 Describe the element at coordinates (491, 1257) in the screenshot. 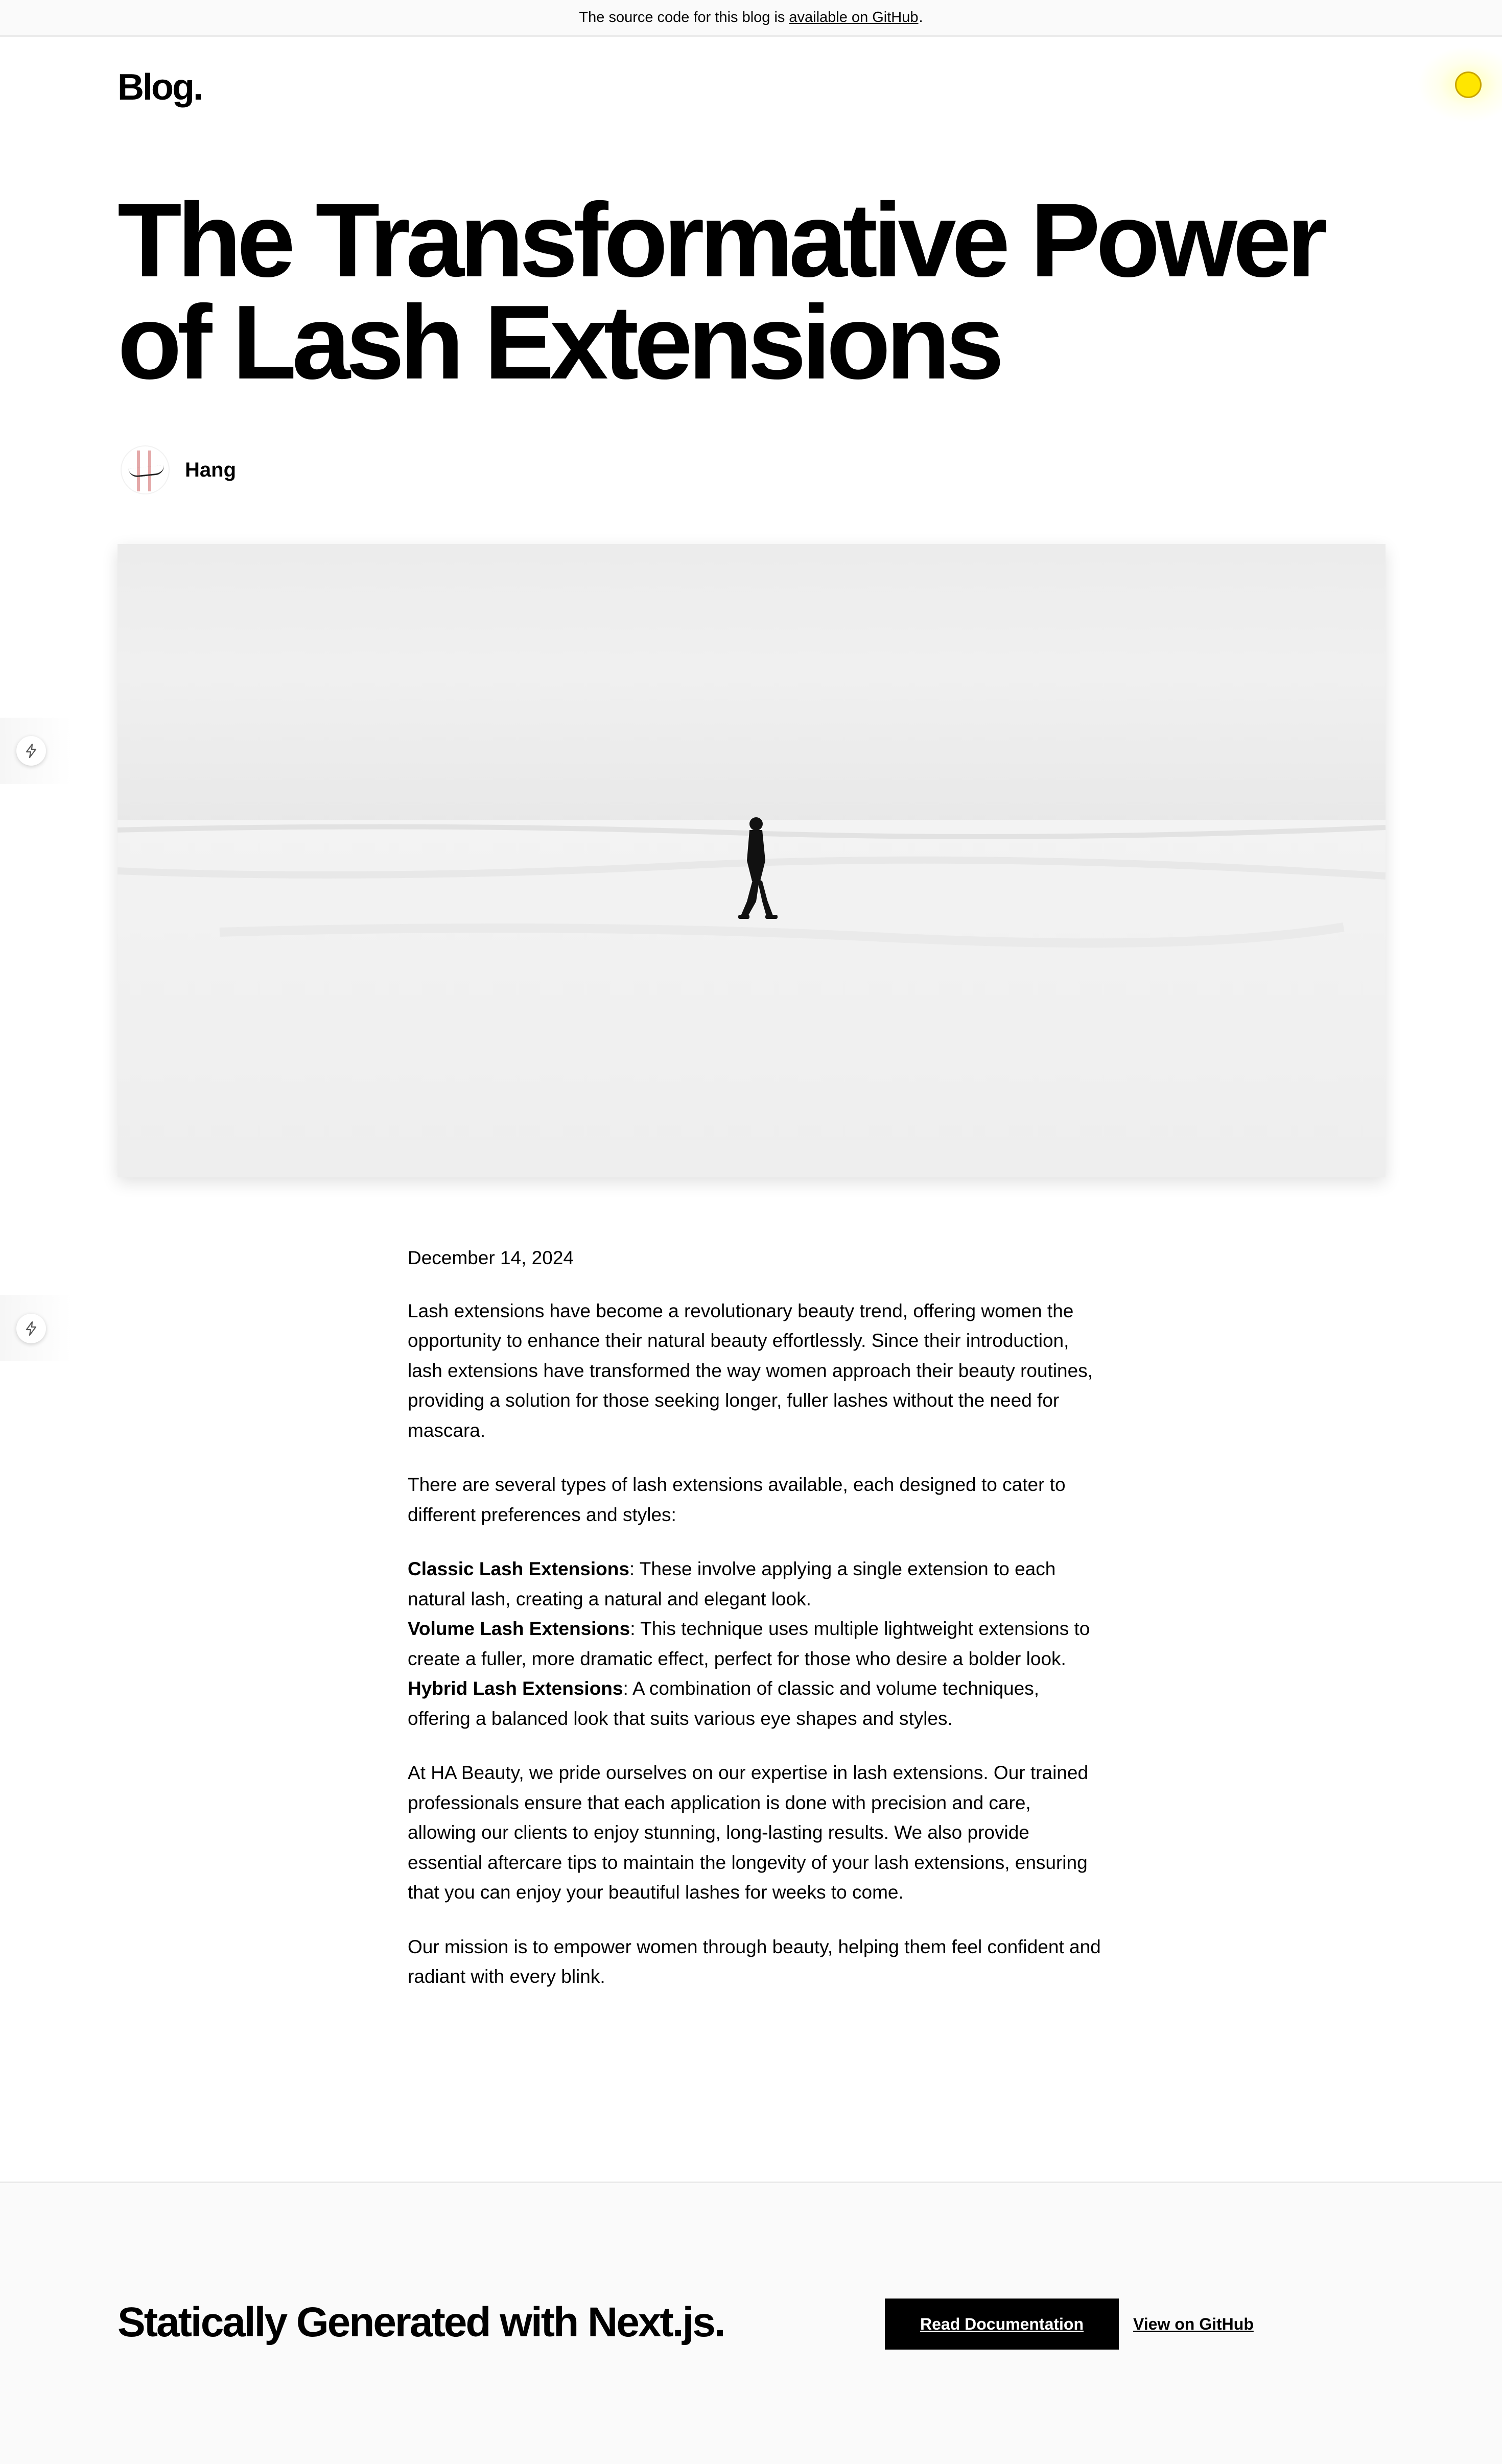

I see `post-date: December 14, 2024` at that location.